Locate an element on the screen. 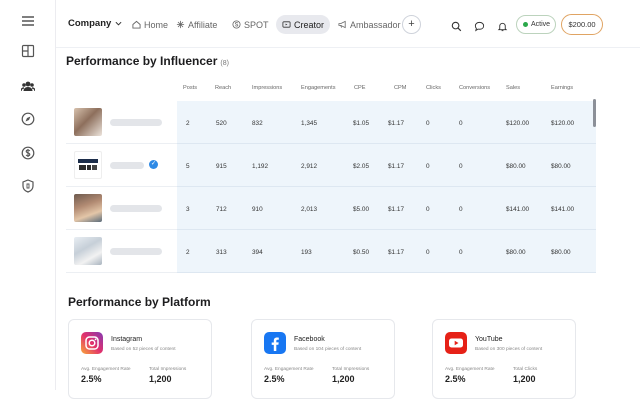 Image resolution: width=640 pixels, height=399 pixels. affiliate-icon is located at coordinates (180, 24).